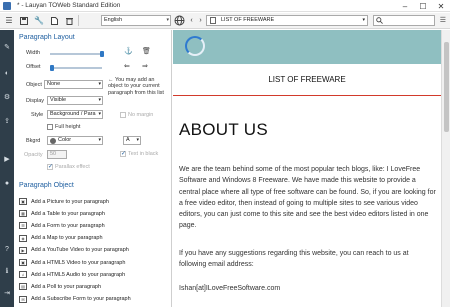 The width and height of the screenshot is (450, 307). What do you see at coordinates (200, 20) in the screenshot?
I see `forward-arrow-icon: ›` at bounding box center [200, 20].